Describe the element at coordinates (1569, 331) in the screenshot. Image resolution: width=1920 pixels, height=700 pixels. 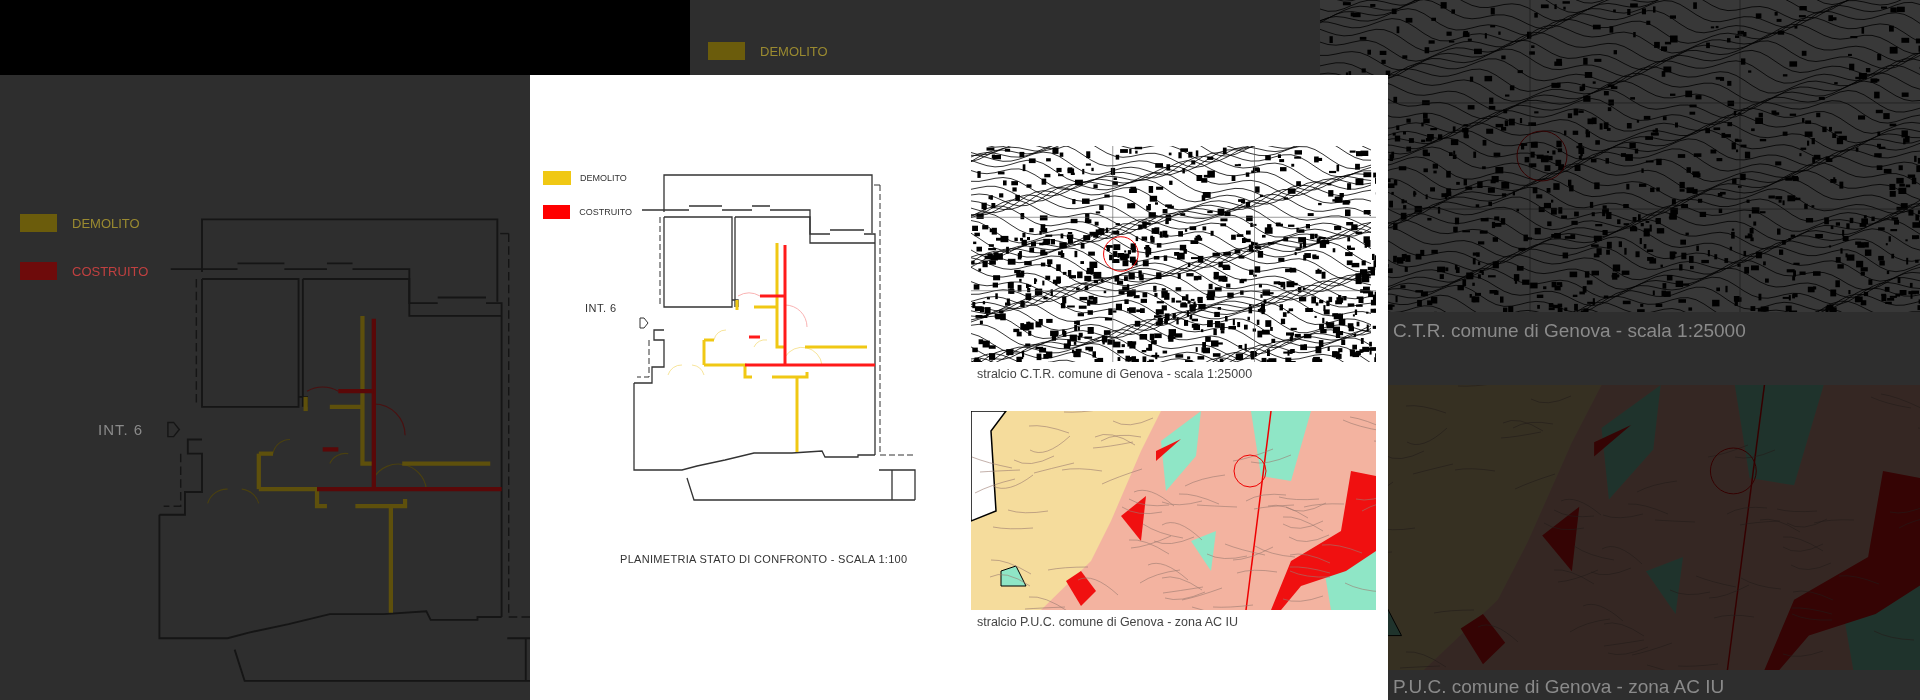
I see `map-caption: C.T.R. comune di Genova - scala 1:25000` at that location.